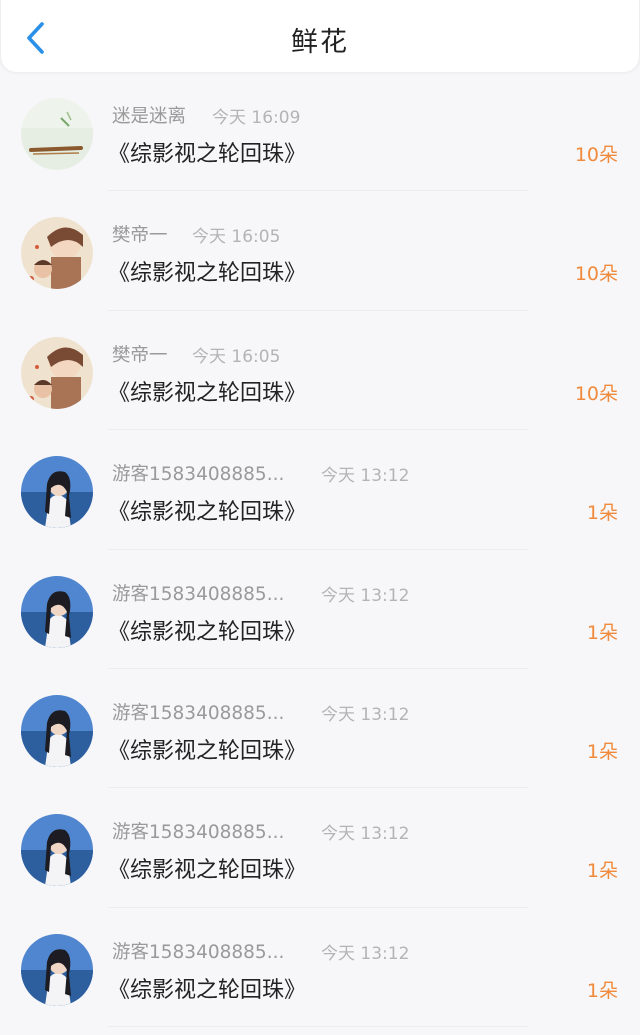  I want to click on top-bar: 鲜花, so click(320, 36).